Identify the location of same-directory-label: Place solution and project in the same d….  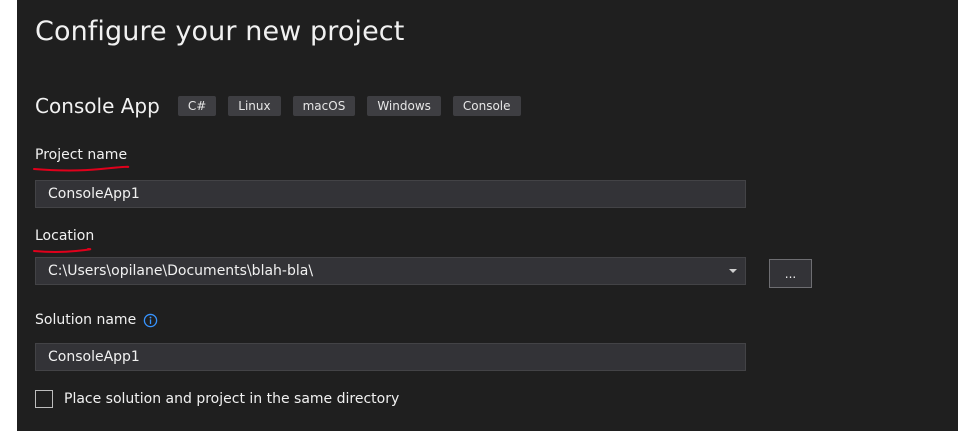
(232, 399).